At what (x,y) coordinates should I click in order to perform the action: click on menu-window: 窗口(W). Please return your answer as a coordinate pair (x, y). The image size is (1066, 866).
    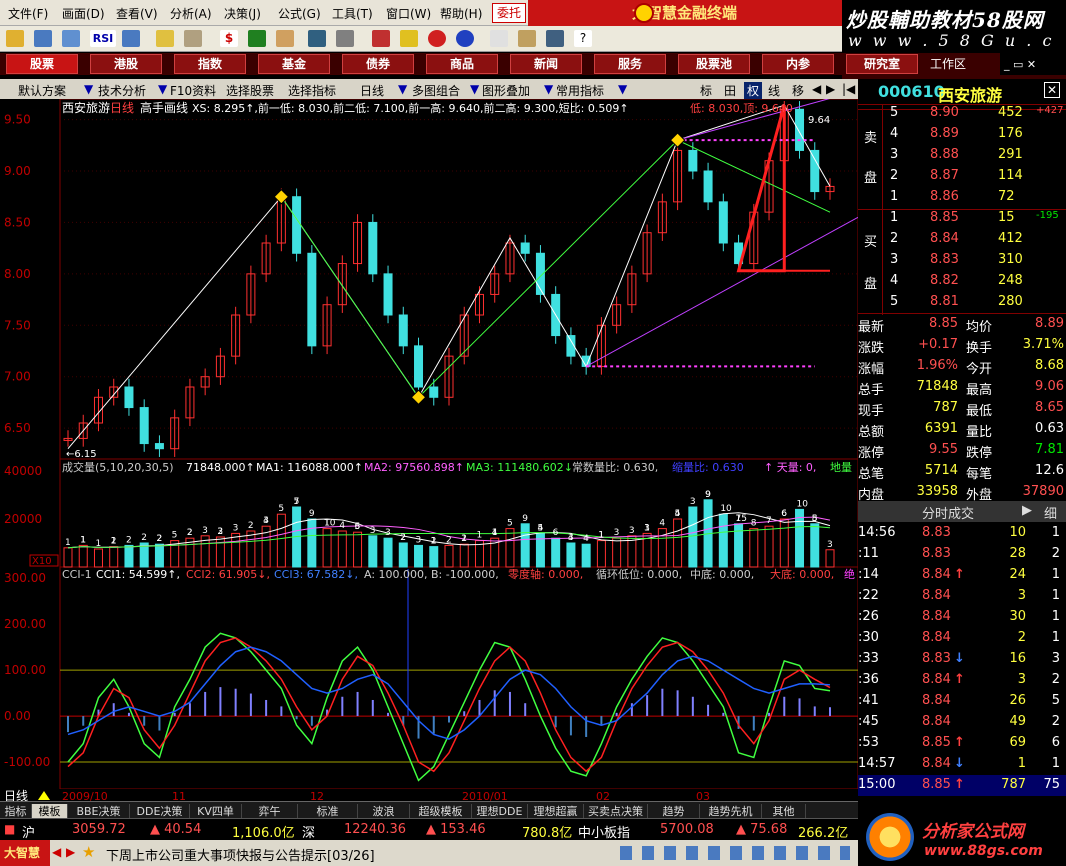
    Looking at the image, I should click on (408, 13).